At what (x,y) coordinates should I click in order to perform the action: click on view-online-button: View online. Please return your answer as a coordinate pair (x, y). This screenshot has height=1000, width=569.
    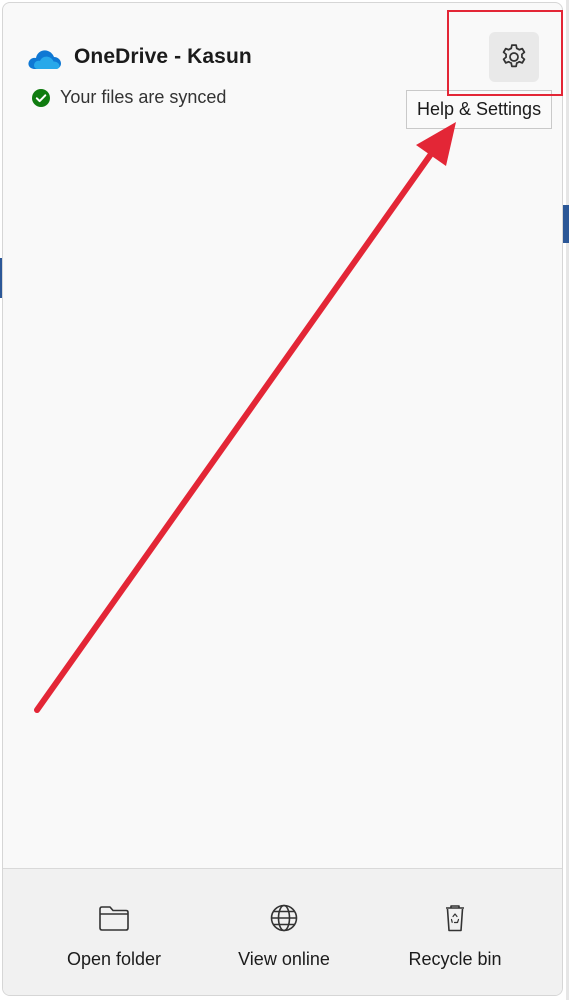
    Looking at the image, I should click on (284, 932).